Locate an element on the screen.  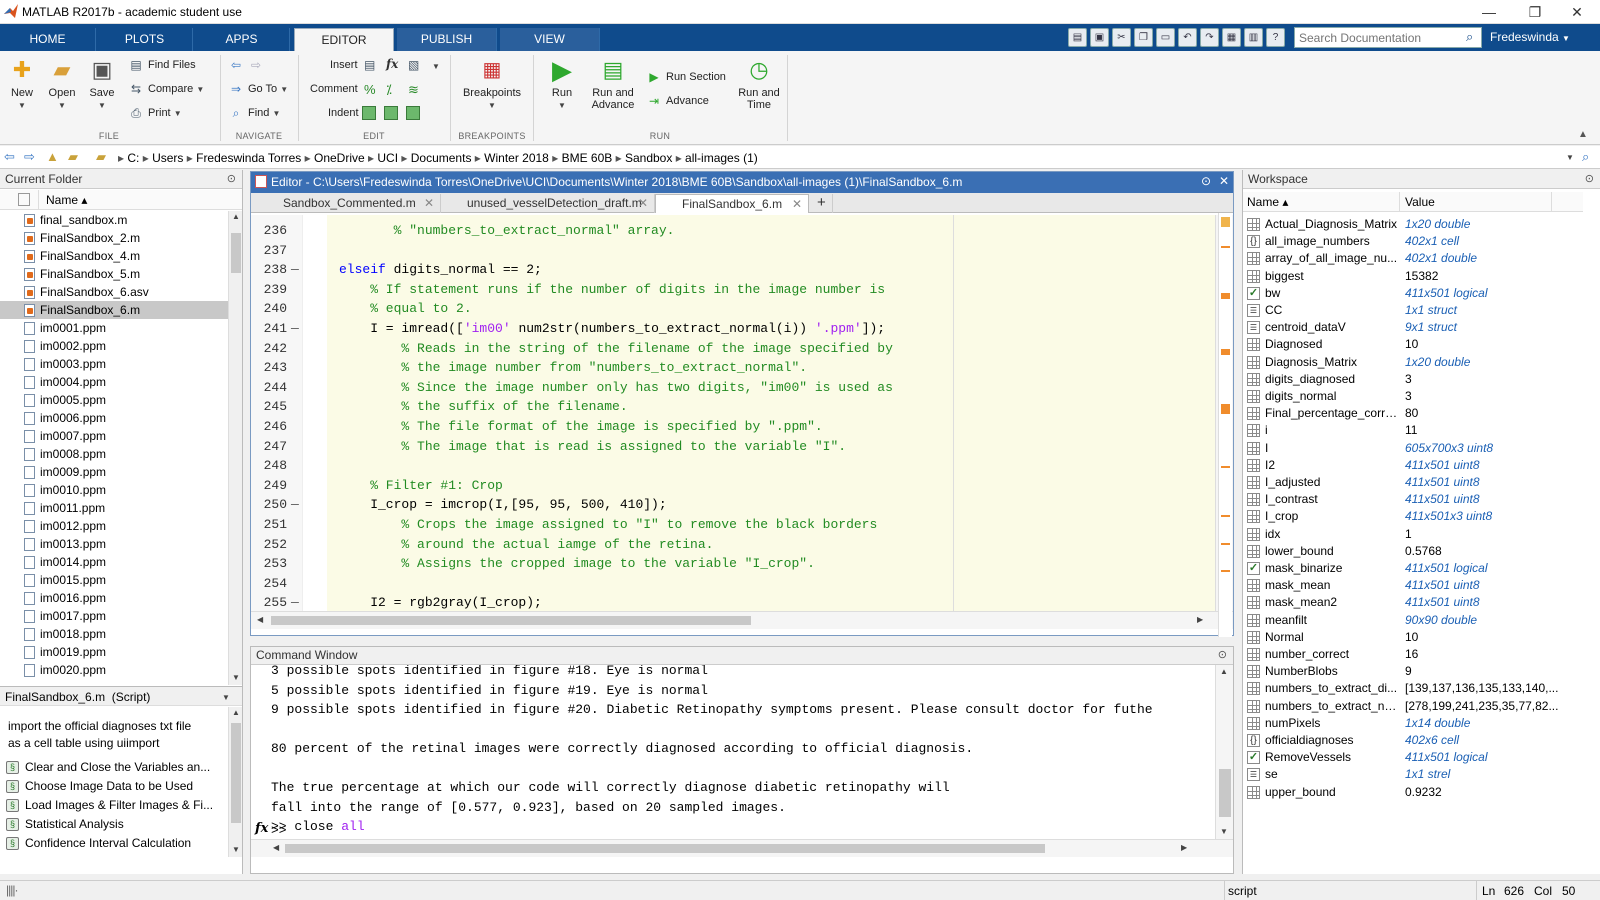
file-list-item: FinalSandbox_5.m is located at coordinates (114, 274).